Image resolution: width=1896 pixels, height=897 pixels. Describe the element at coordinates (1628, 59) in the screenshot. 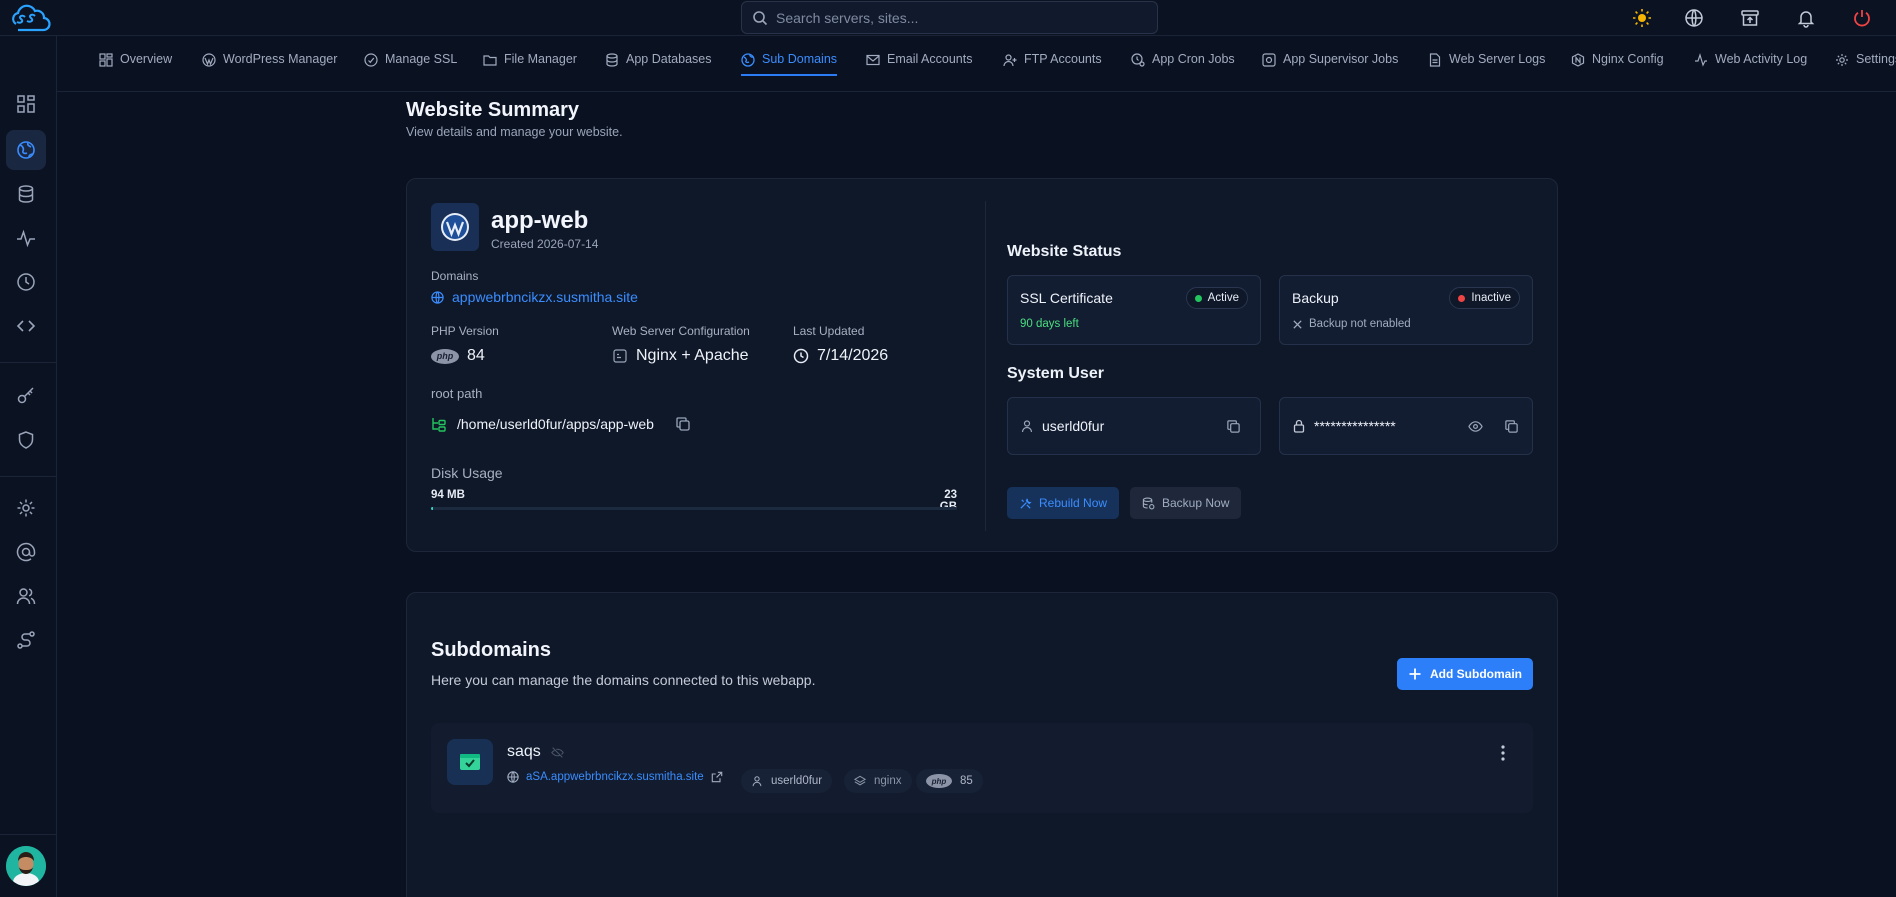

I see `tab-label: Nginx Config` at that location.